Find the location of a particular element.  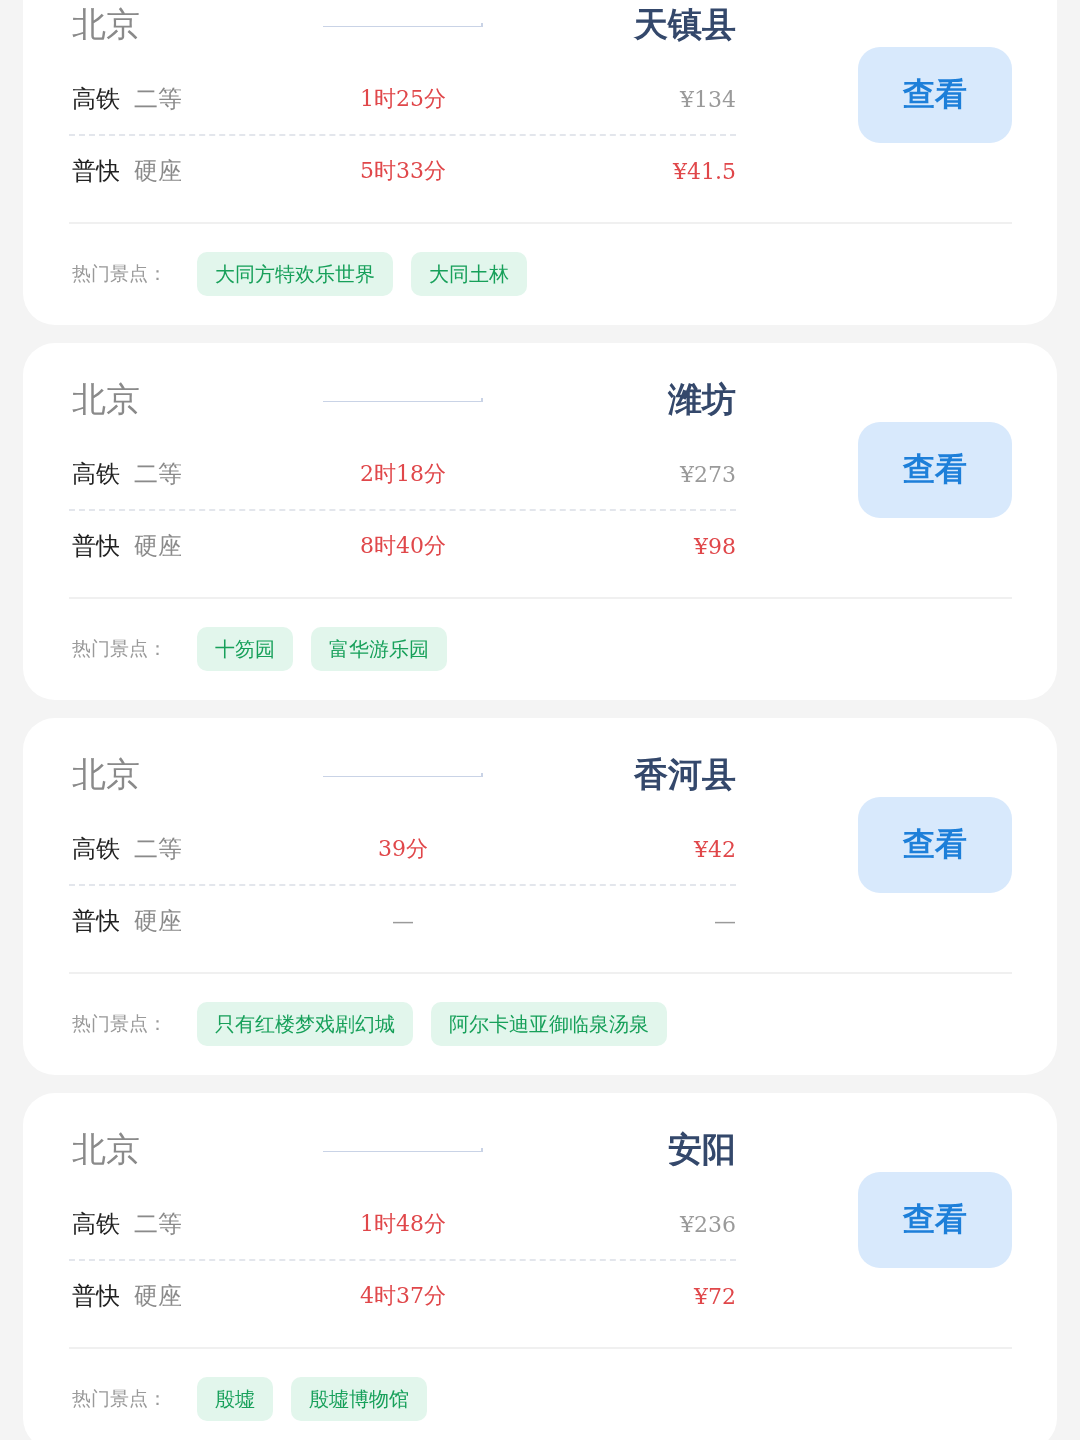

ticket-price: ¥273 is located at coordinates (708, 474).